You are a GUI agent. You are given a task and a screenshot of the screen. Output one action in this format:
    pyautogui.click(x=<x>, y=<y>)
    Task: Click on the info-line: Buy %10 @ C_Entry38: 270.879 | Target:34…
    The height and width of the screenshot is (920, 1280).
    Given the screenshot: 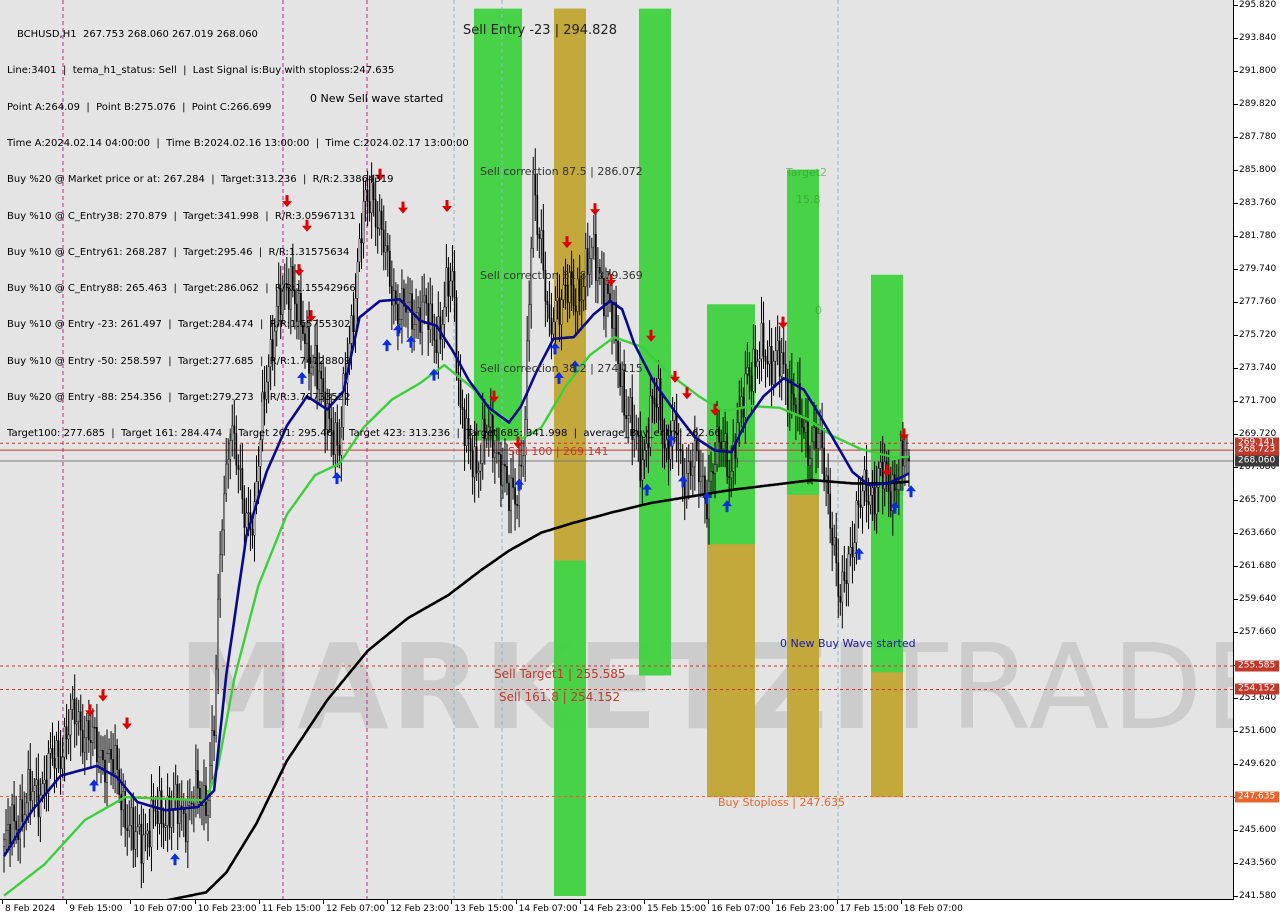 What is the action you would take?
    pyautogui.click(x=181, y=216)
    